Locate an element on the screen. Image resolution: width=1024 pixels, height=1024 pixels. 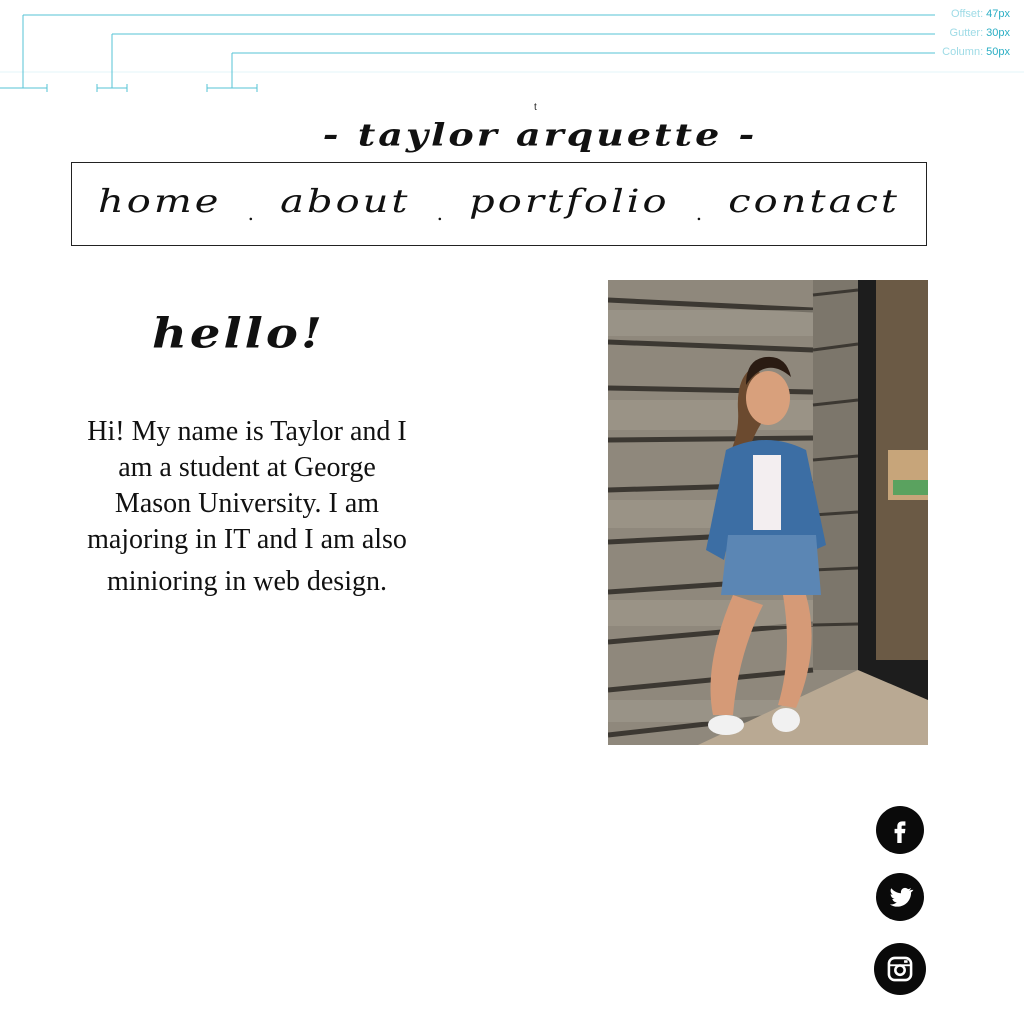
instagram-button is located at coordinates (900, 969).